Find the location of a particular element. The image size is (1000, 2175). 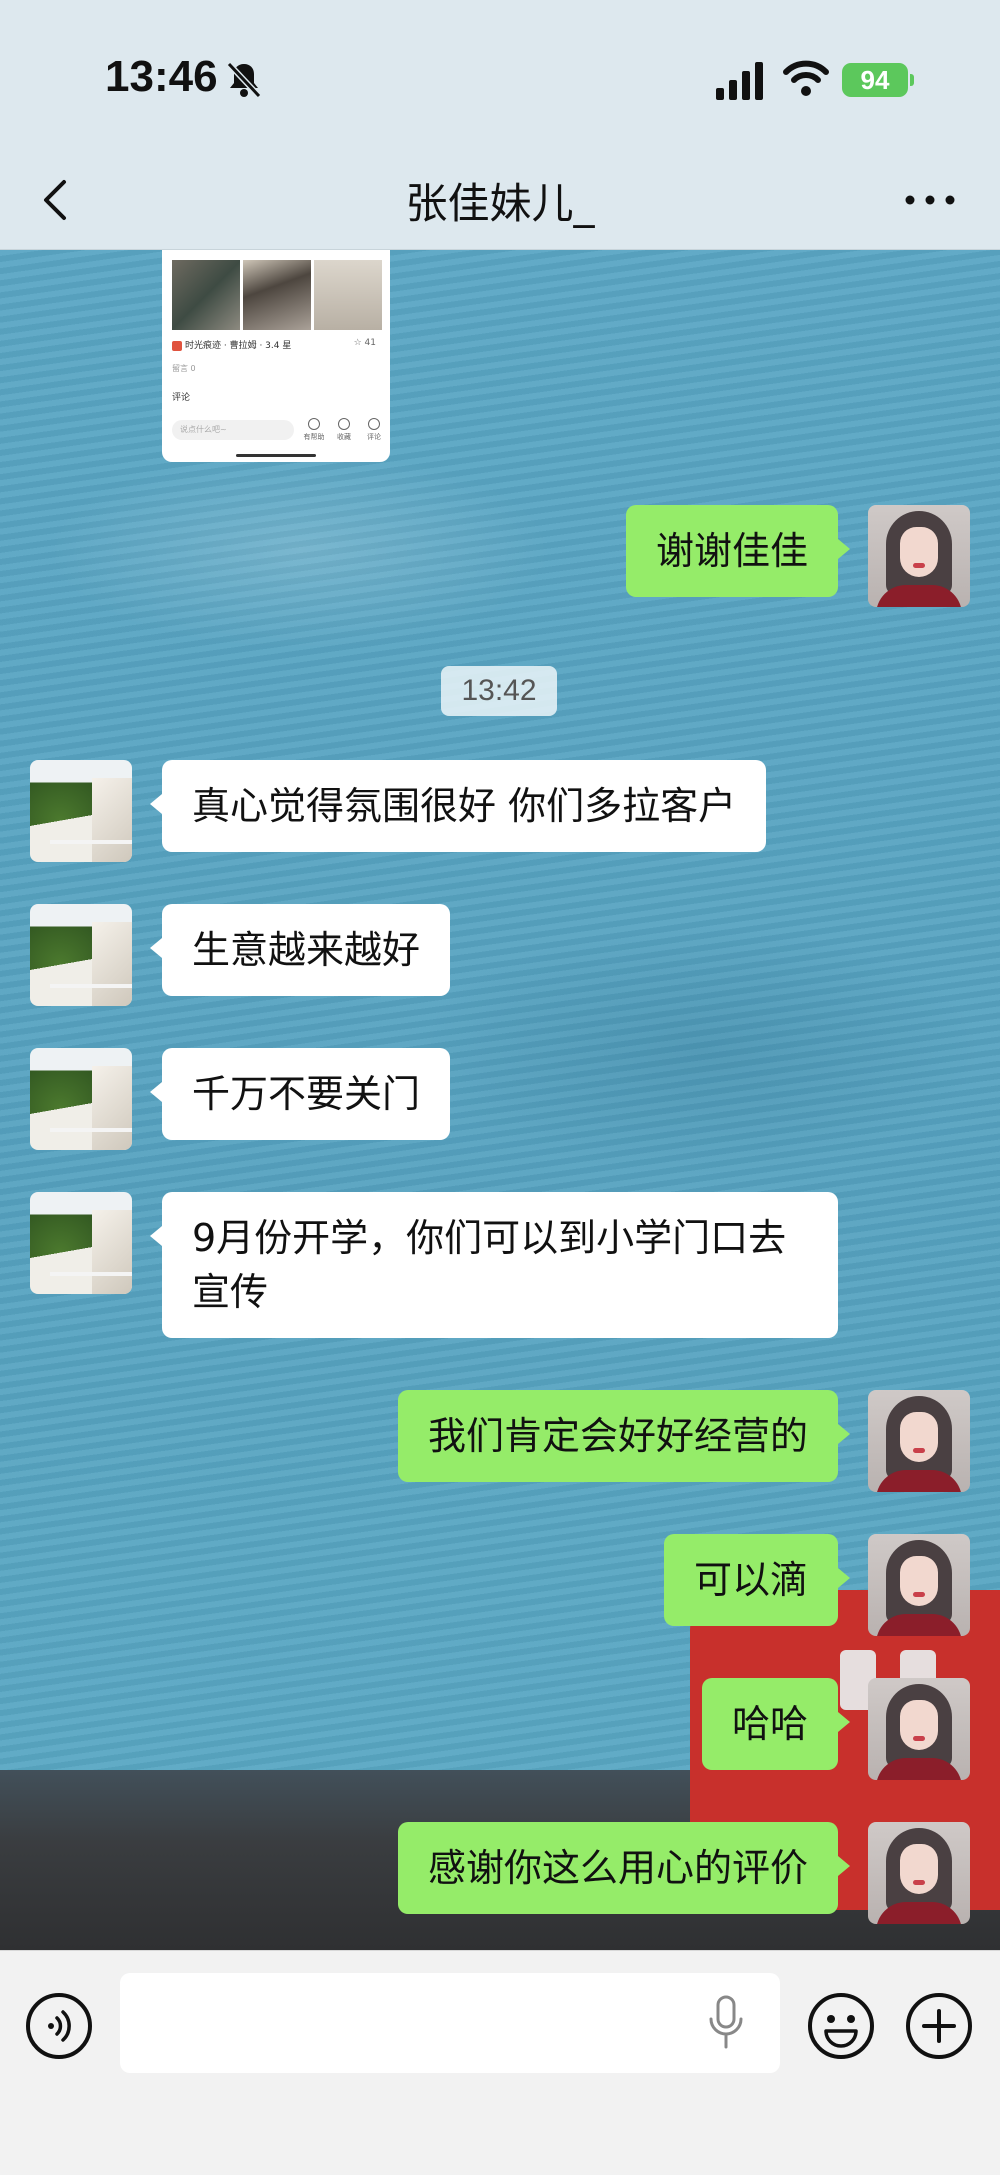

message-bubble-sent: 可以滴 is located at coordinates (757, 1580).